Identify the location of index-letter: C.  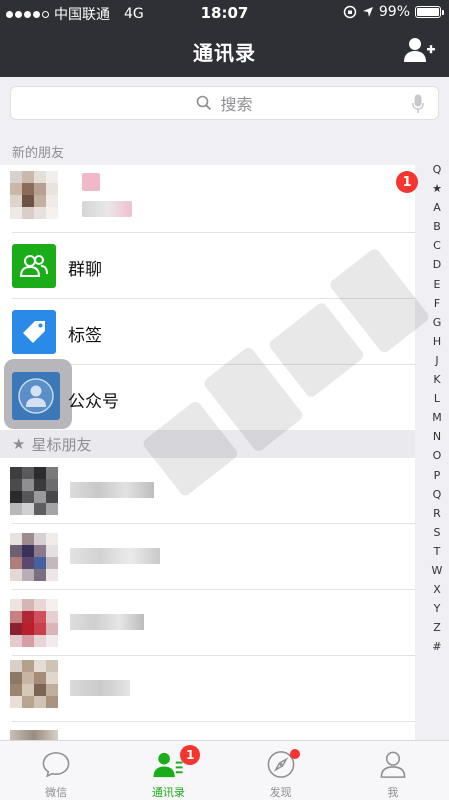
(437, 245).